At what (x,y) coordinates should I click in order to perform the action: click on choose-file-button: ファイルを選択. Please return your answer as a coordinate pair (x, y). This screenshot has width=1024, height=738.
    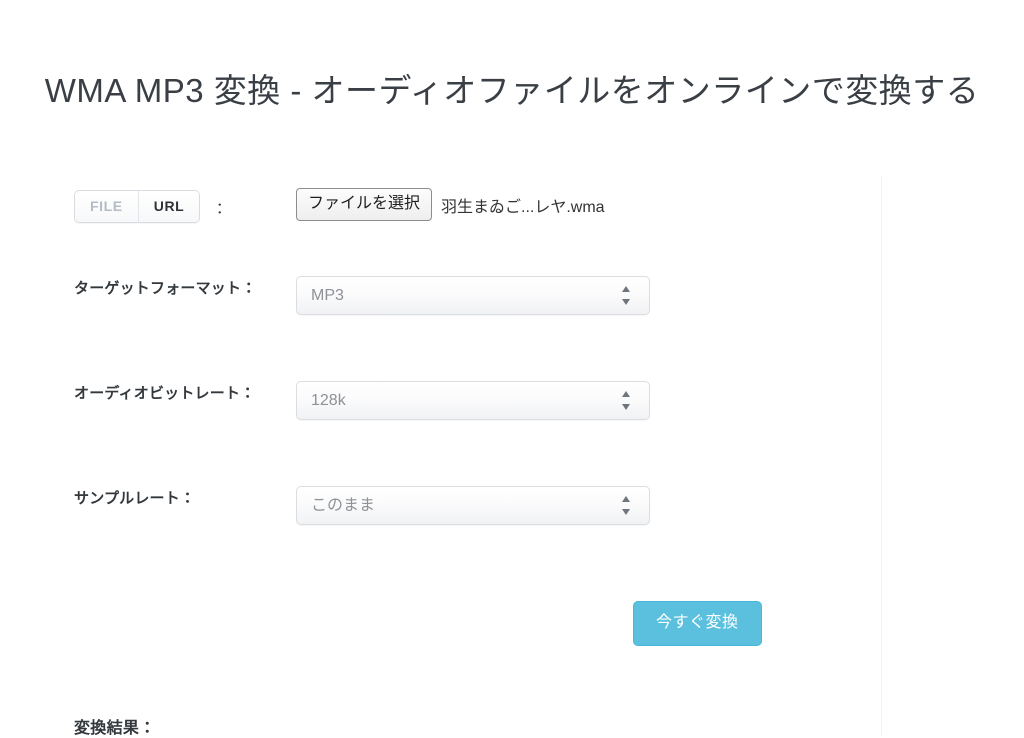
    Looking at the image, I should click on (364, 205).